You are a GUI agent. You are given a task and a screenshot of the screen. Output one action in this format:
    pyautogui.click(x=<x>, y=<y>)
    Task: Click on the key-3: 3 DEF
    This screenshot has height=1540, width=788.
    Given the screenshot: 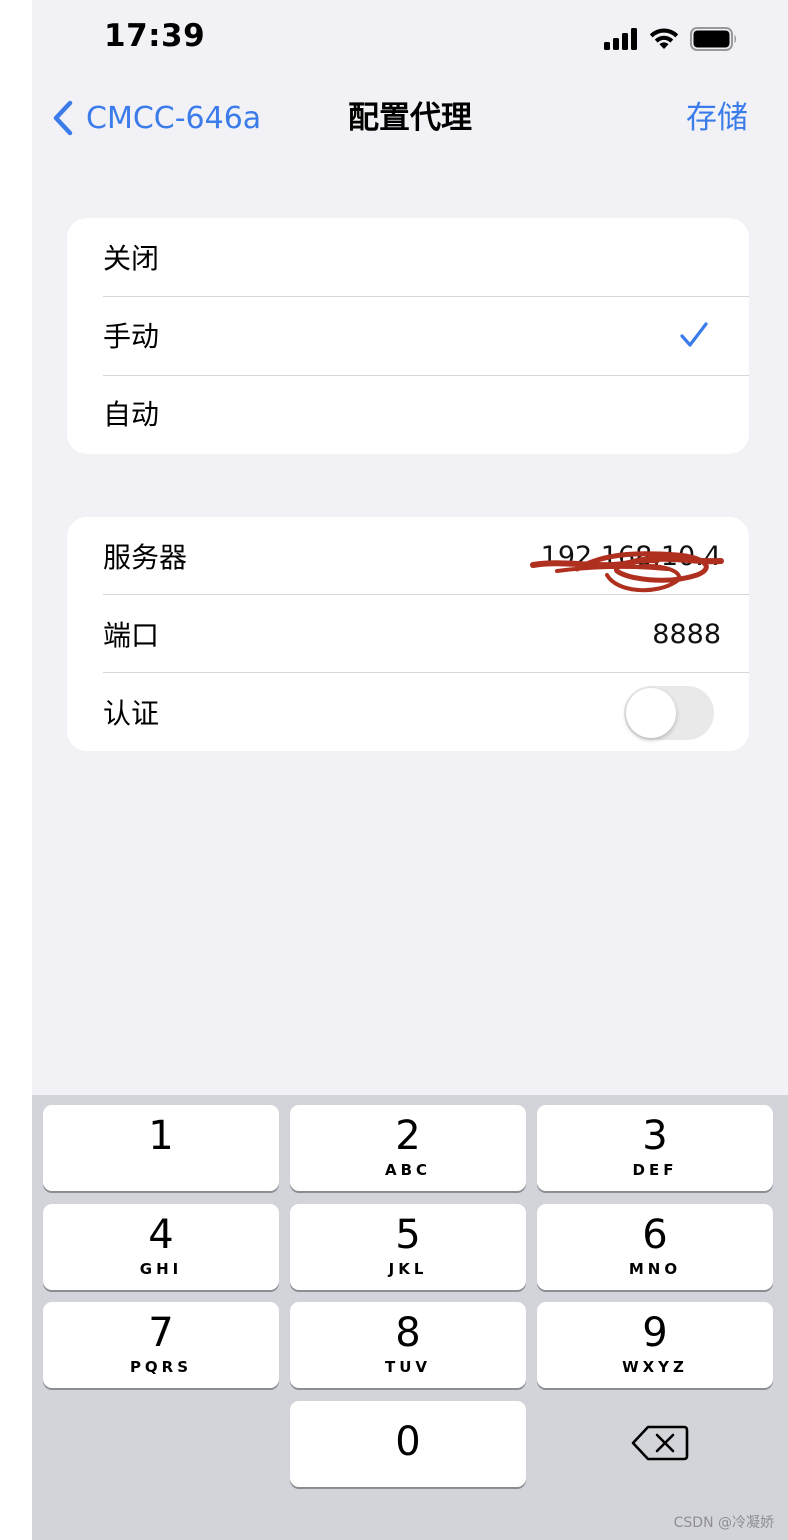 What is the action you would take?
    pyautogui.click(x=655, y=1148)
    